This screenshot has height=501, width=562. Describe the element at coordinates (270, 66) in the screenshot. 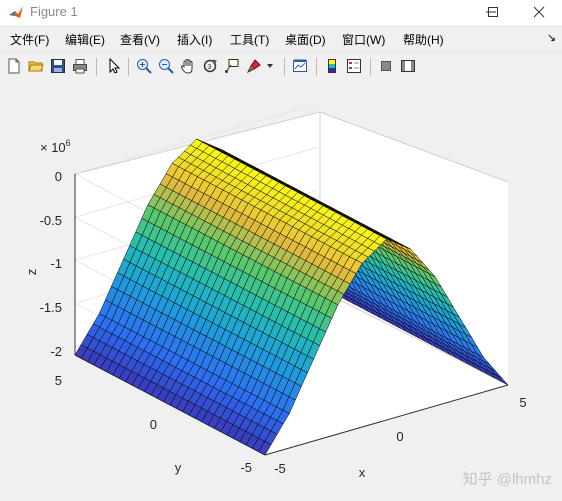

I see `brush-dropdown-icon` at that location.